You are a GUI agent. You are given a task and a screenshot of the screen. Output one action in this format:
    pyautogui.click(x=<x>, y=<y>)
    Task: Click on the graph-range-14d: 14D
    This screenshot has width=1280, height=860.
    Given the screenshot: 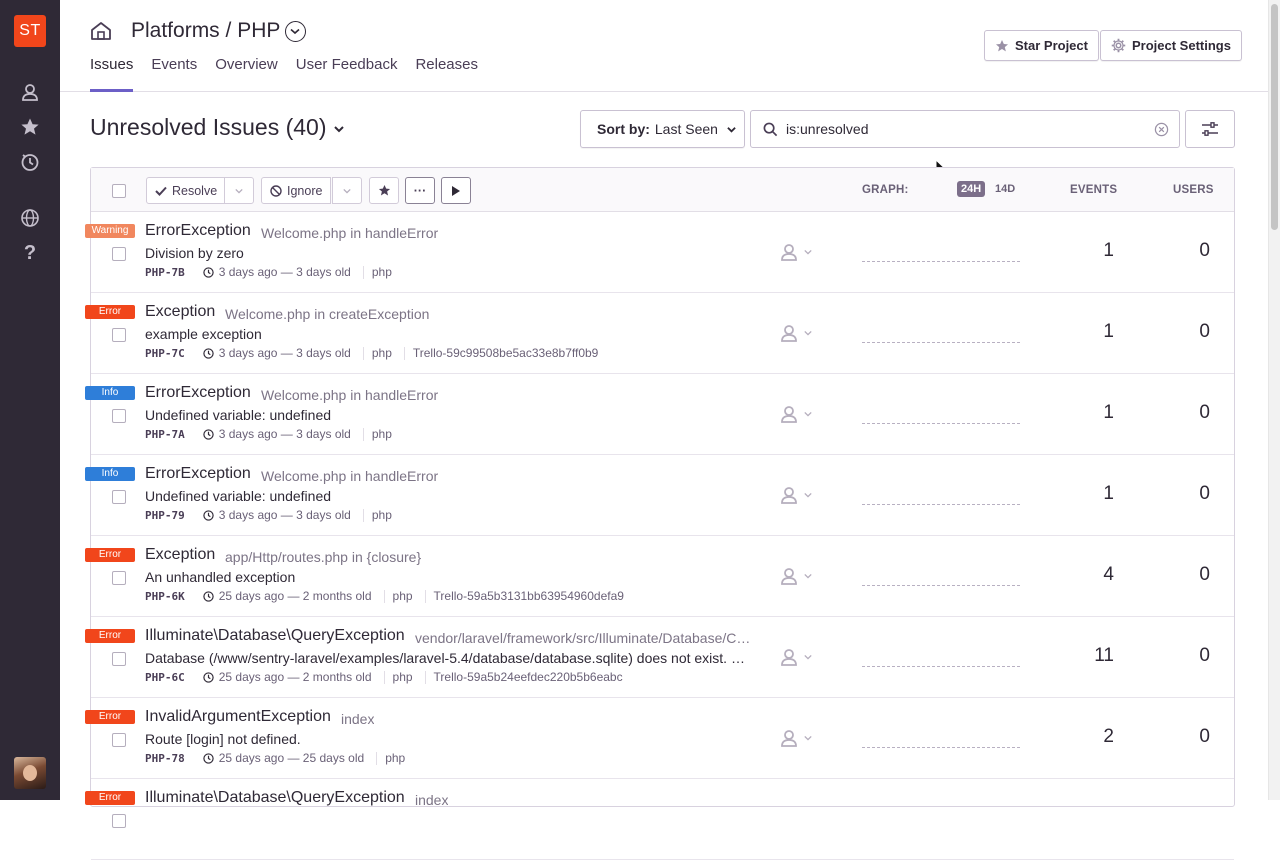 What is the action you would take?
    pyautogui.click(x=1005, y=189)
    